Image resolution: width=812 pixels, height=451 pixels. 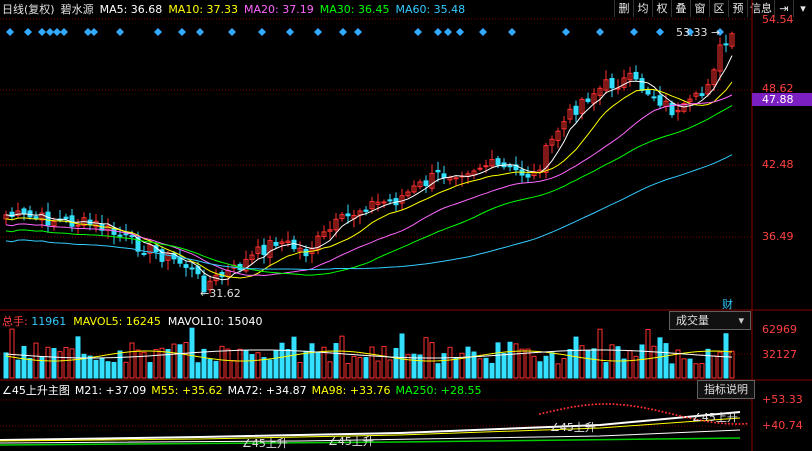 I want to click on indicator-legend-item: M55: +35.62, so click(x=187, y=390).